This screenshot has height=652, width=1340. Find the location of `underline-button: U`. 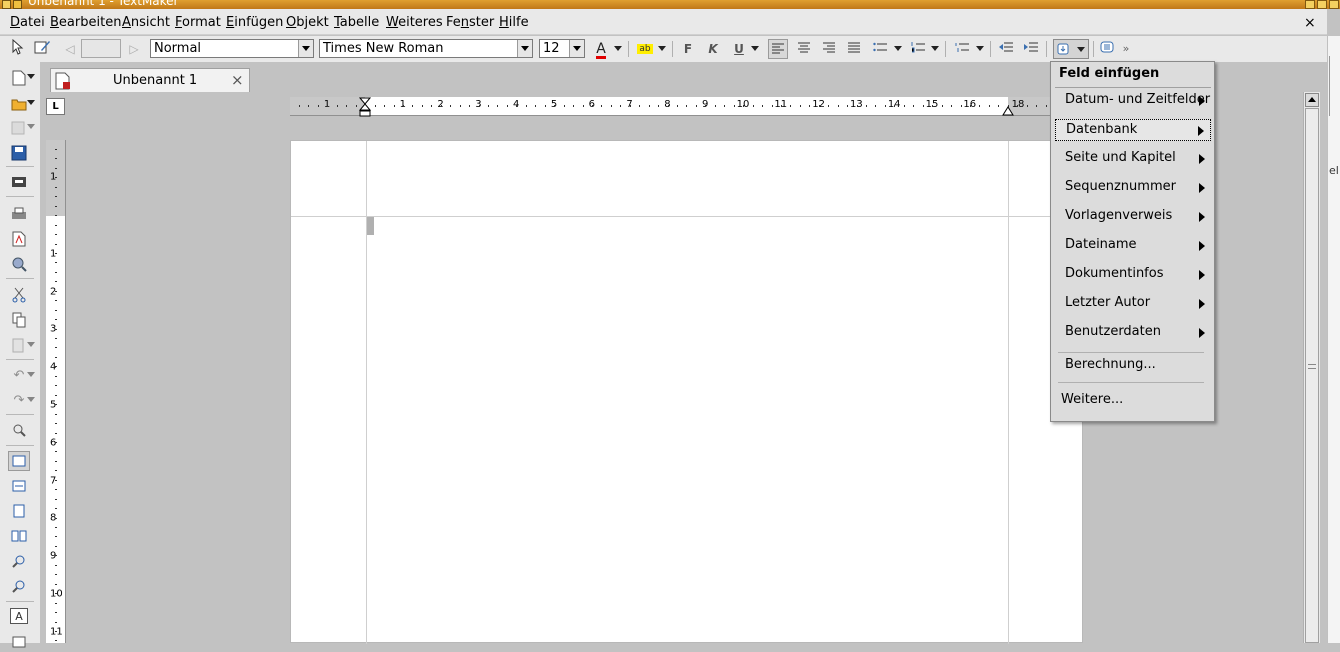

underline-button: U is located at coordinates (739, 49).